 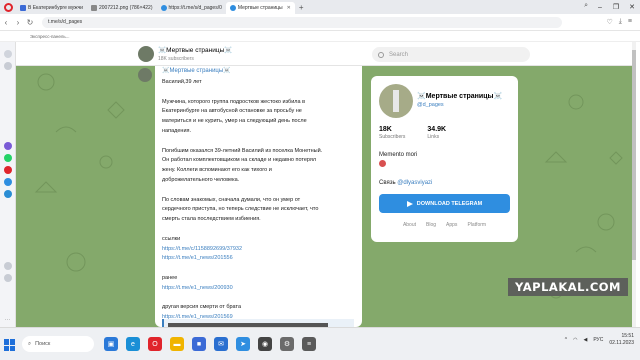 What do you see at coordinates (199, 344) in the screenshot?
I see `store-icon: ■` at bounding box center [199, 344].